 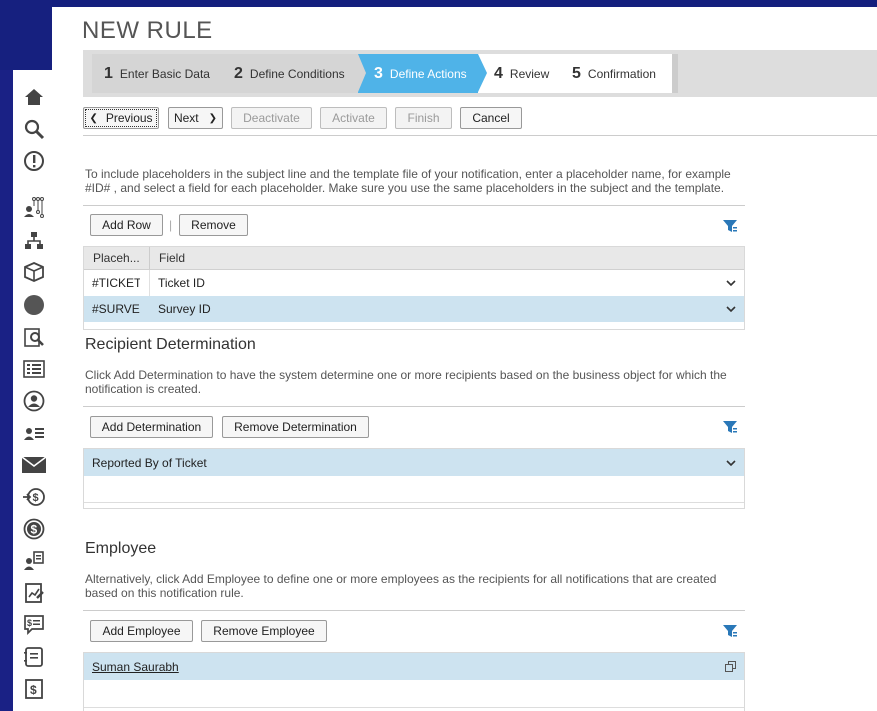 What do you see at coordinates (491, 118) in the screenshot?
I see `cancel-button: Cancel` at bounding box center [491, 118].